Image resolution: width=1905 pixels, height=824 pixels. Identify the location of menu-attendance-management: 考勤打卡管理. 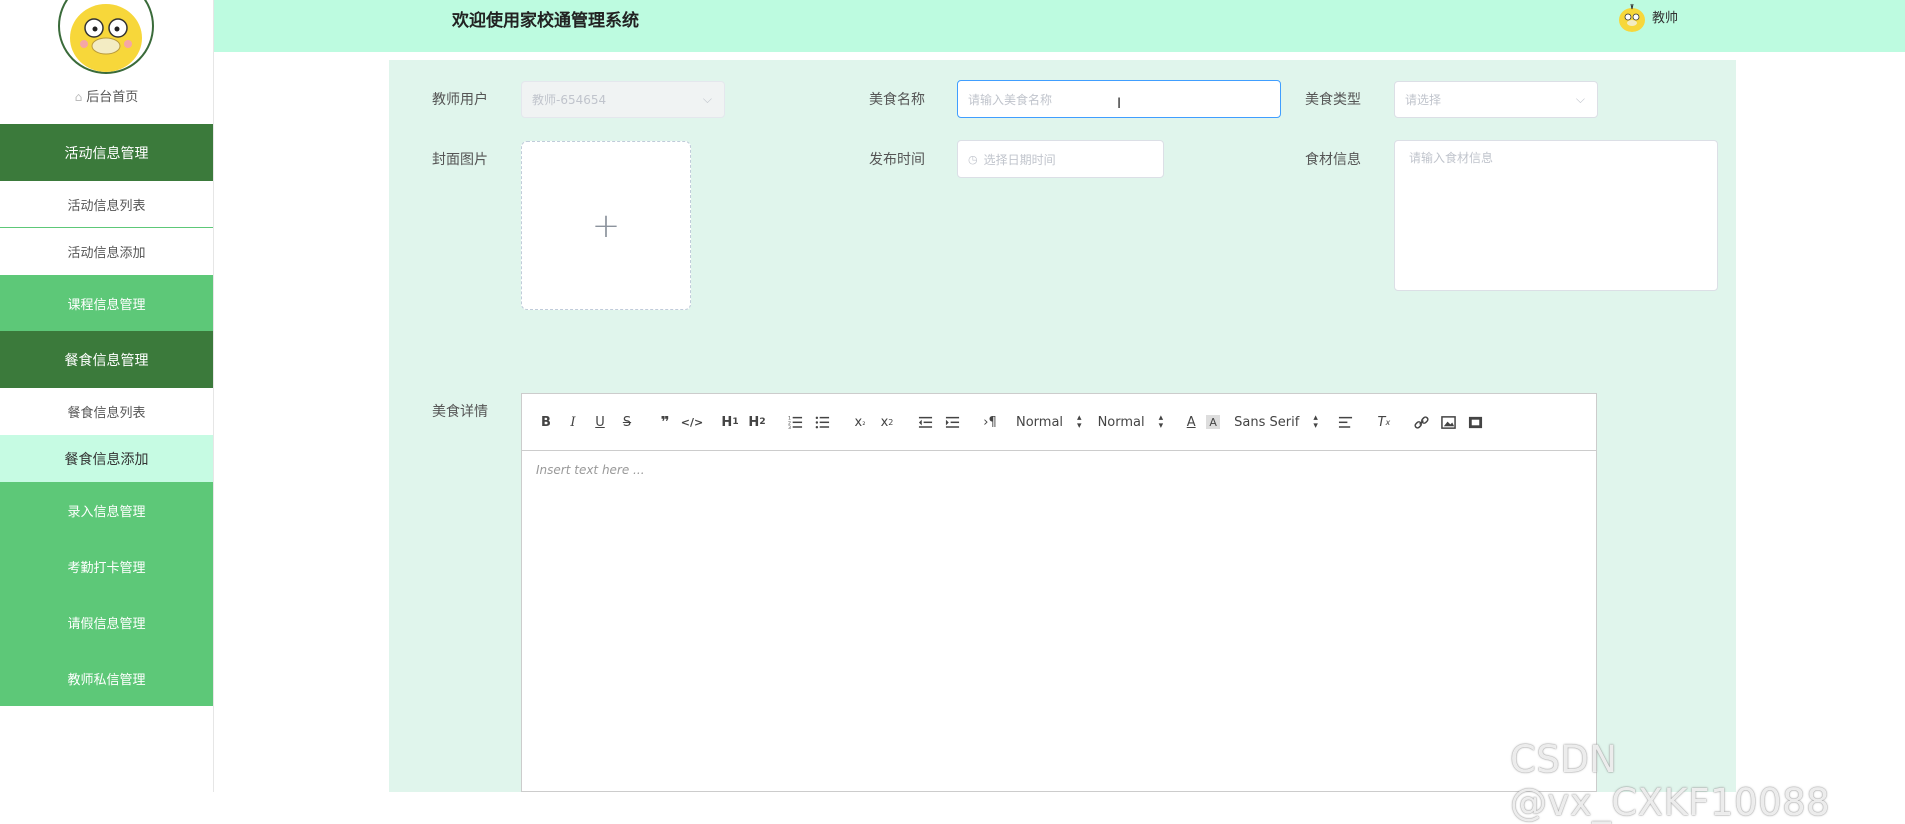
(106, 566).